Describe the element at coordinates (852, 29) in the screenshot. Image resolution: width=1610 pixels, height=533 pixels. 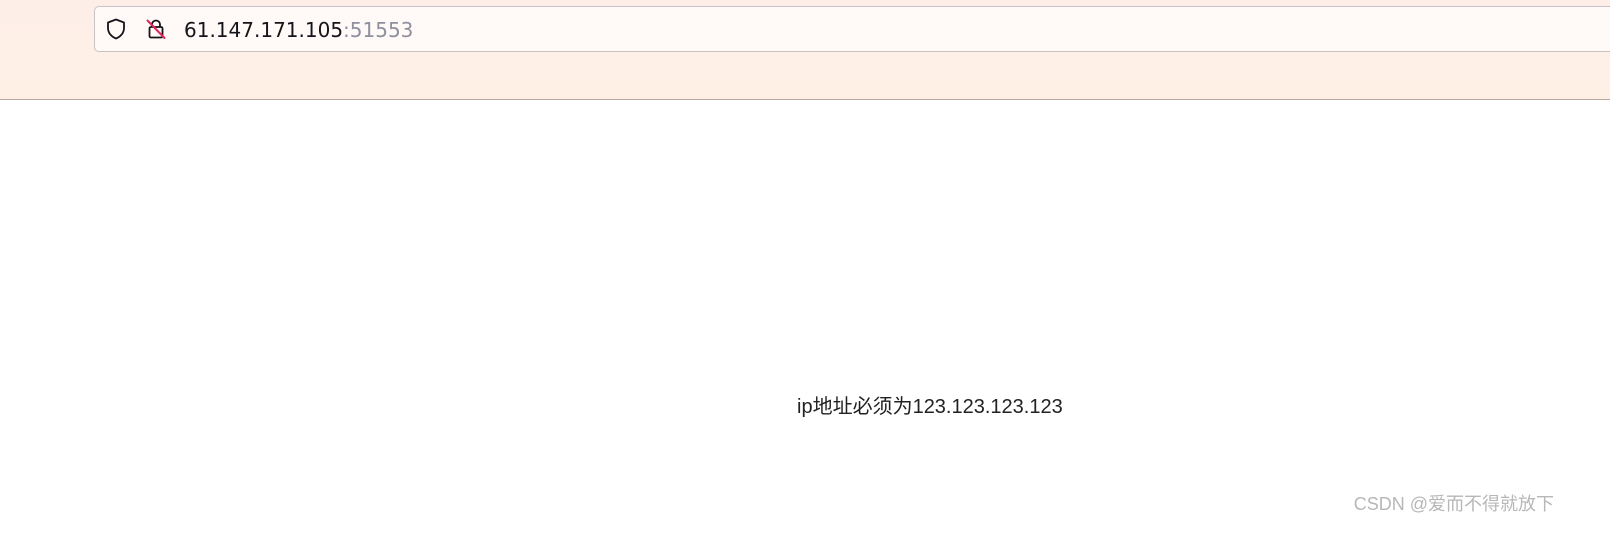
I see `url-bar: 61.147.171.105:51553` at that location.